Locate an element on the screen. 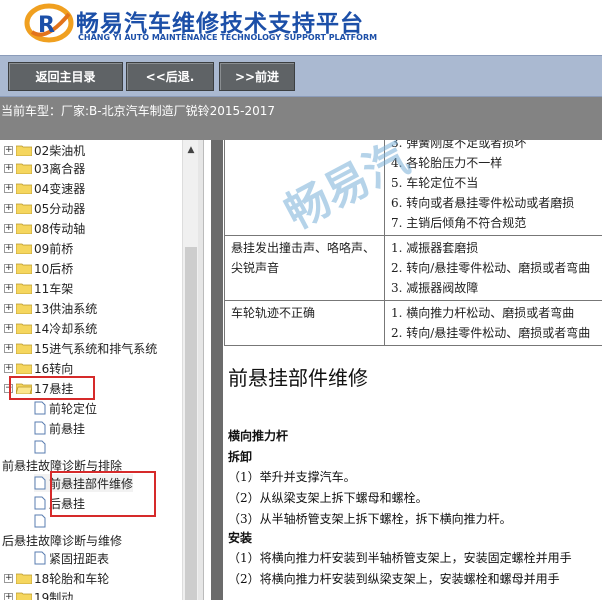  part-title: 横向推力杆 is located at coordinates (258, 436).